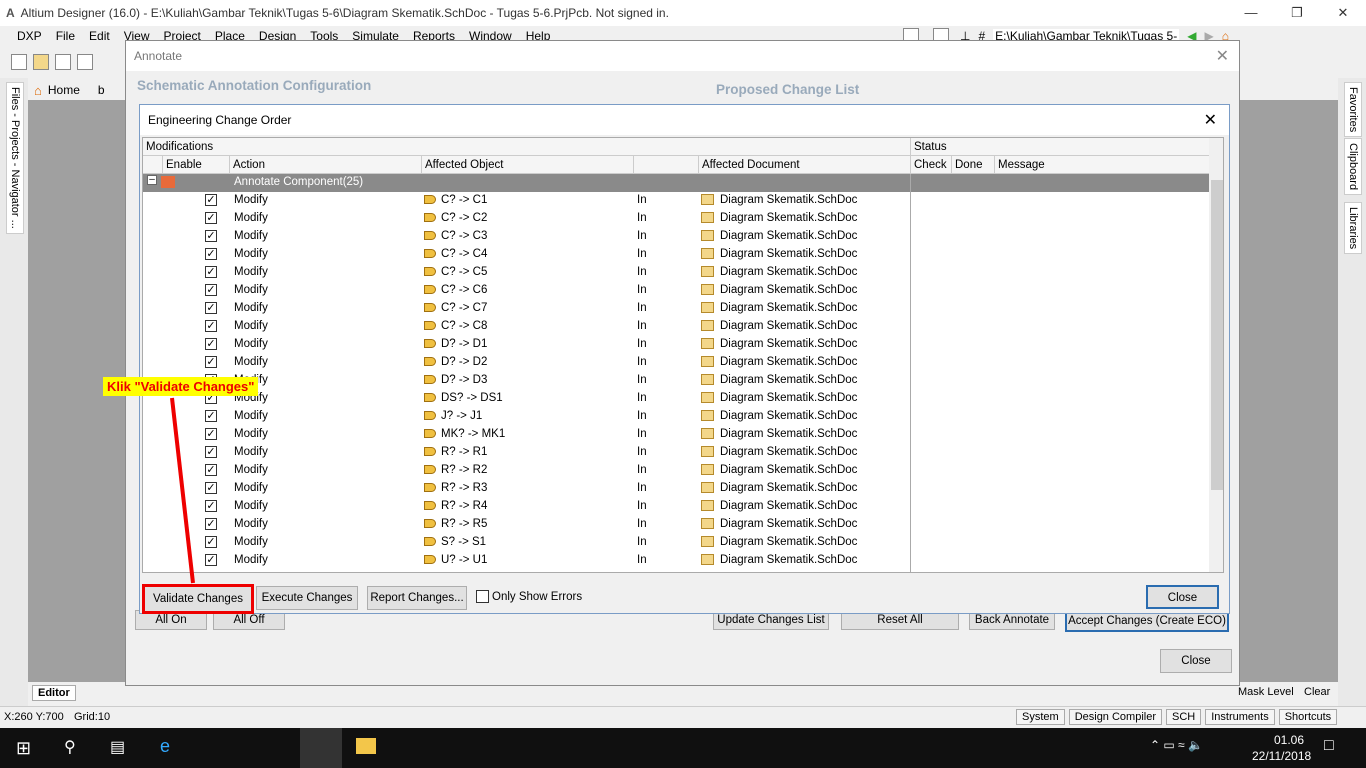 This screenshot has width=1366, height=768. Describe the element at coordinates (70, 747) in the screenshot. I see `search-icon: ⚲` at that location.